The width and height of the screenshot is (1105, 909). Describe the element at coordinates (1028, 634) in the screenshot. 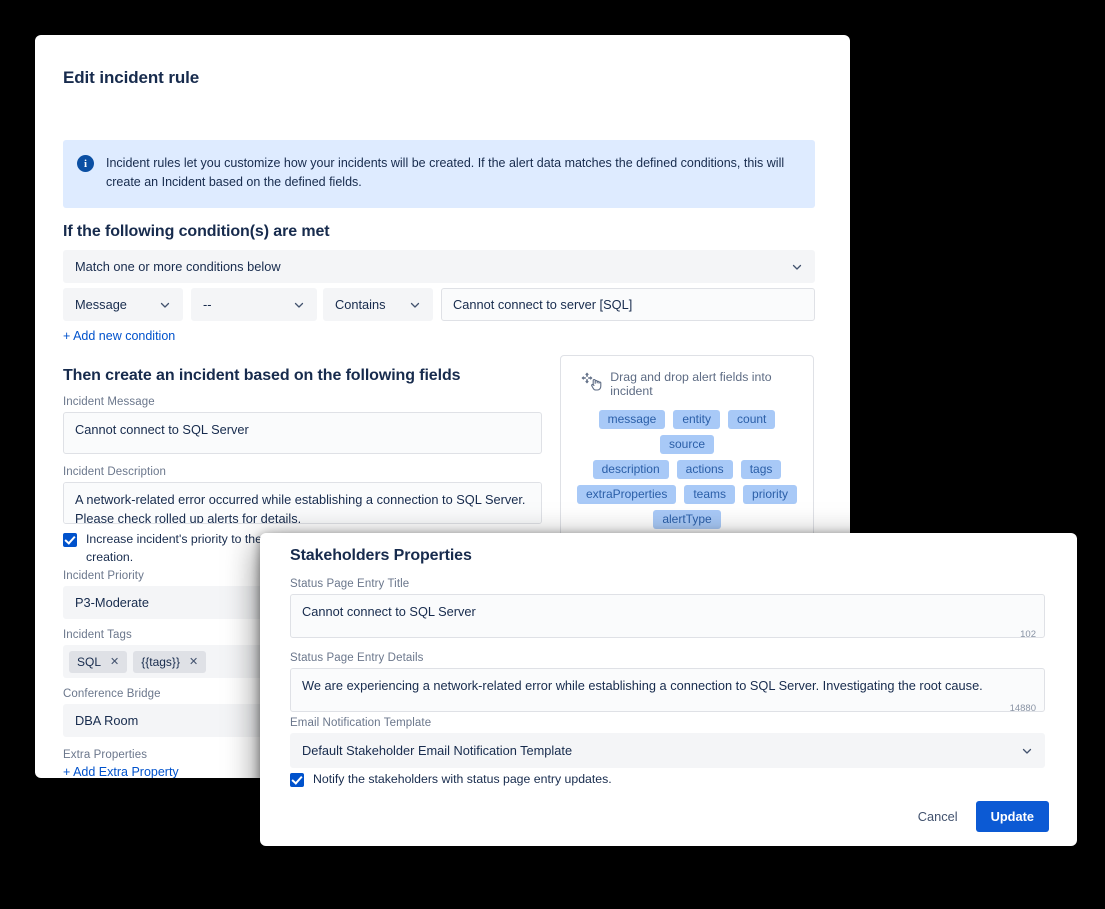

I see `status-page-entry-title-counter: 102` at that location.